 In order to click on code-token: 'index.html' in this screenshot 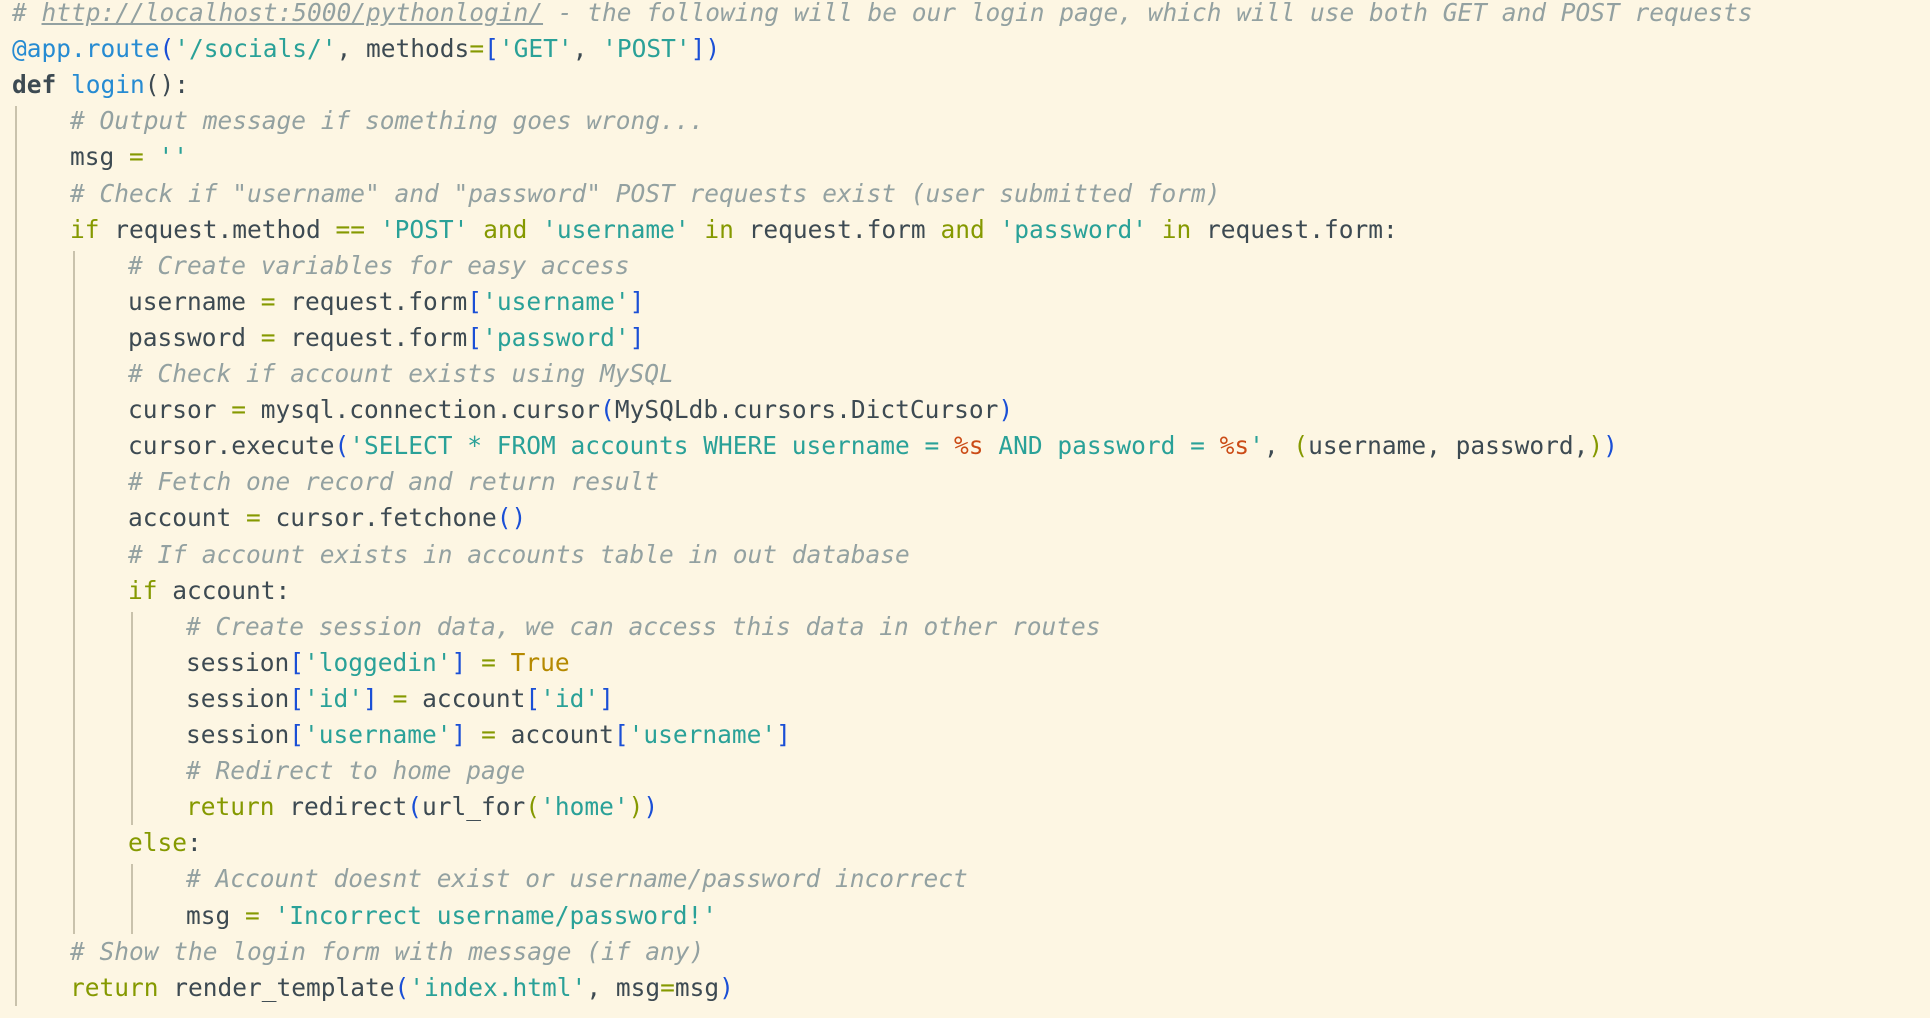, I will do `click(498, 987)`.